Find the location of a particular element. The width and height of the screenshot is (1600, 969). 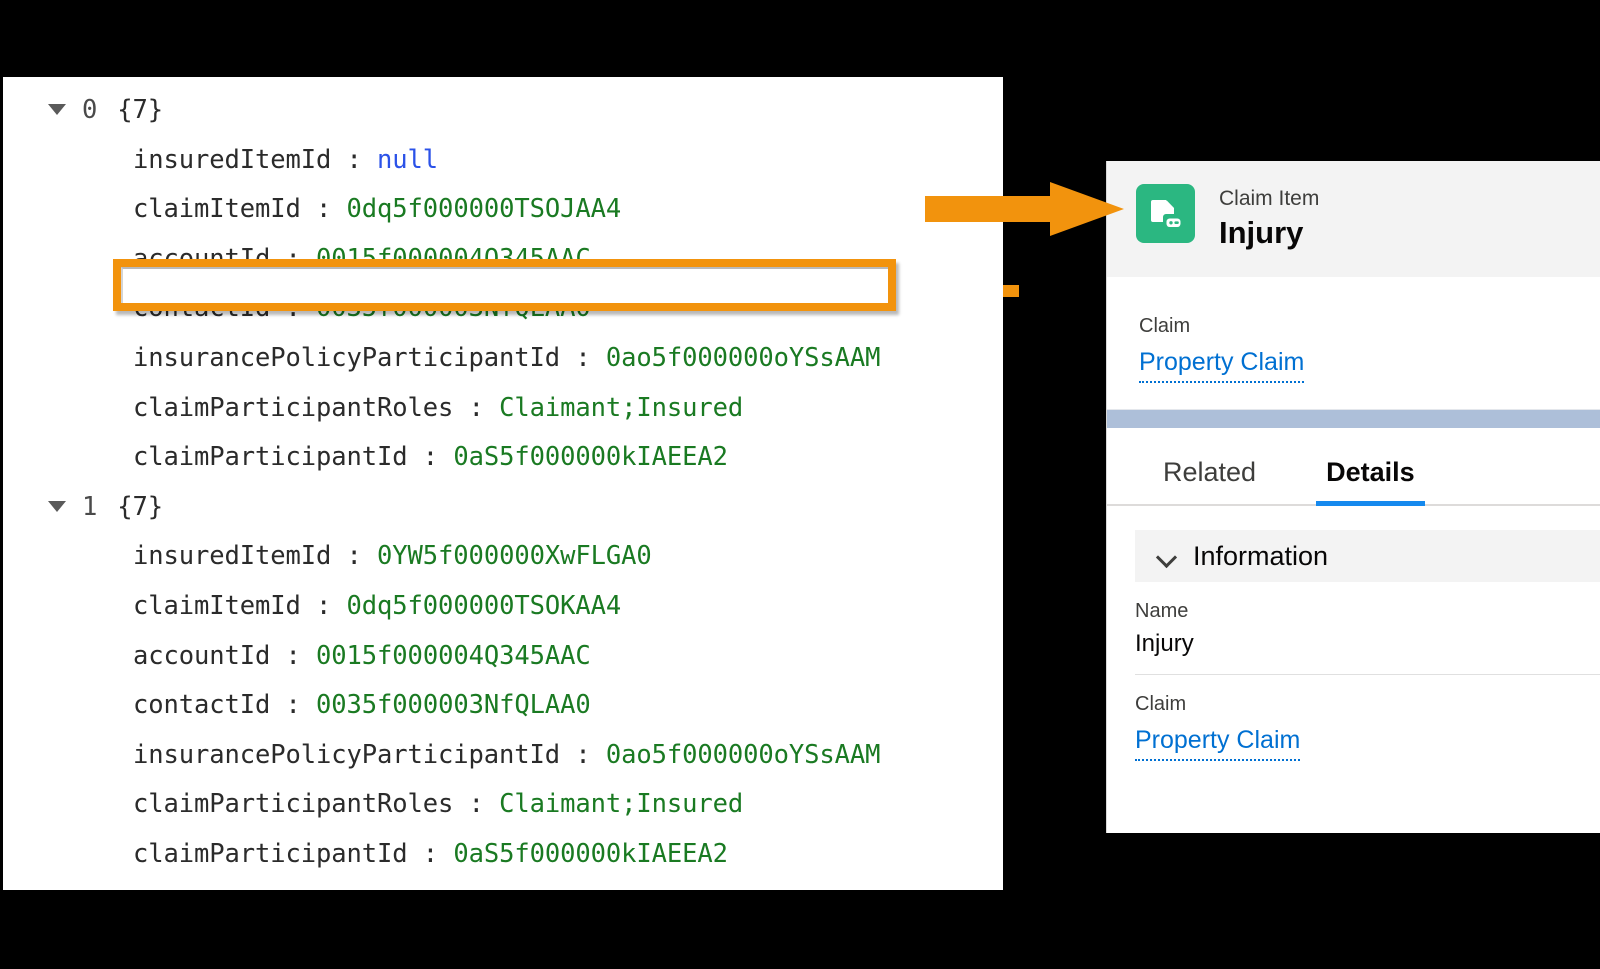

json-property-row: insuredItemId : null is located at coordinates (285, 160).